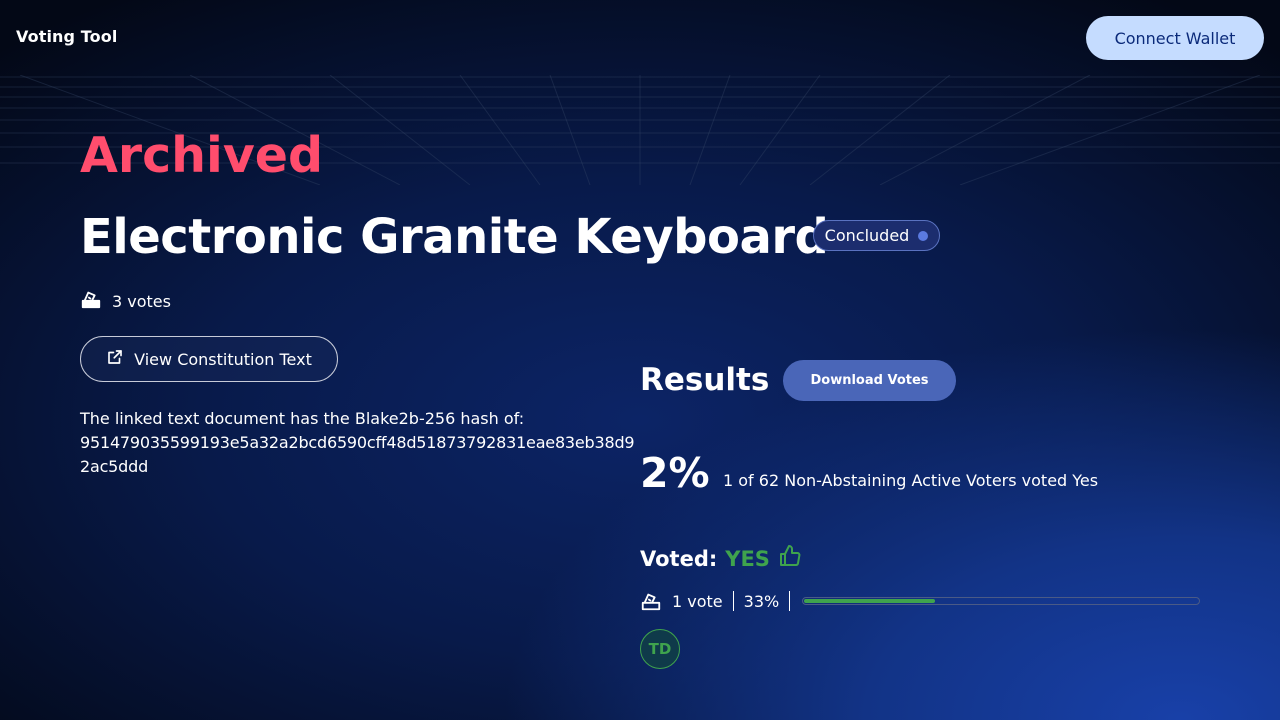 Image resolution: width=1280 pixels, height=720 pixels. What do you see at coordinates (705, 380) in the screenshot?
I see `results-heading: Results` at bounding box center [705, 380].